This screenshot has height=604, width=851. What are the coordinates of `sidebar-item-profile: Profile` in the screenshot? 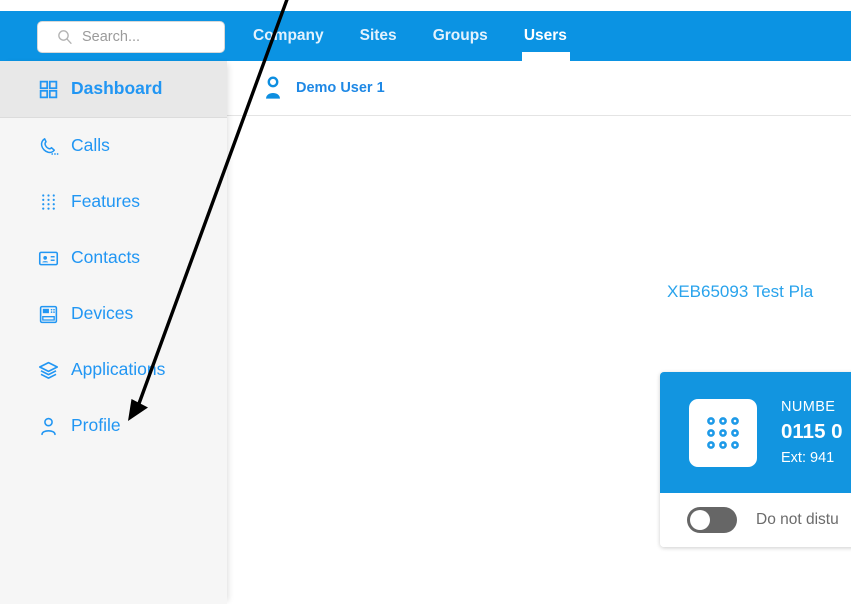 It's located at (113, 426).